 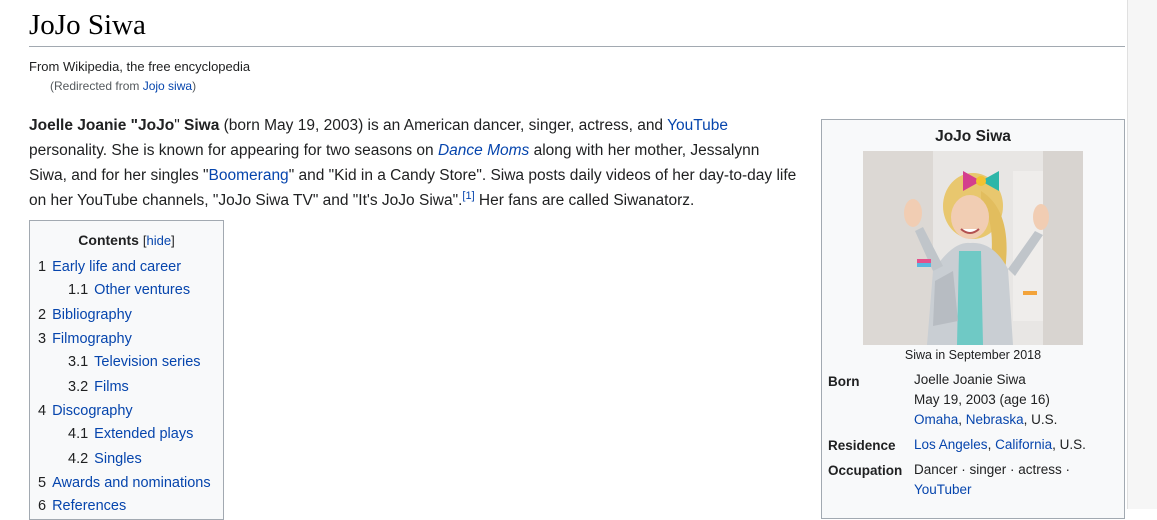 What do you see at coordinates (78, 459) in the screenshot?
I see `toc-number: 4.2` at bounding box center [78, 459].